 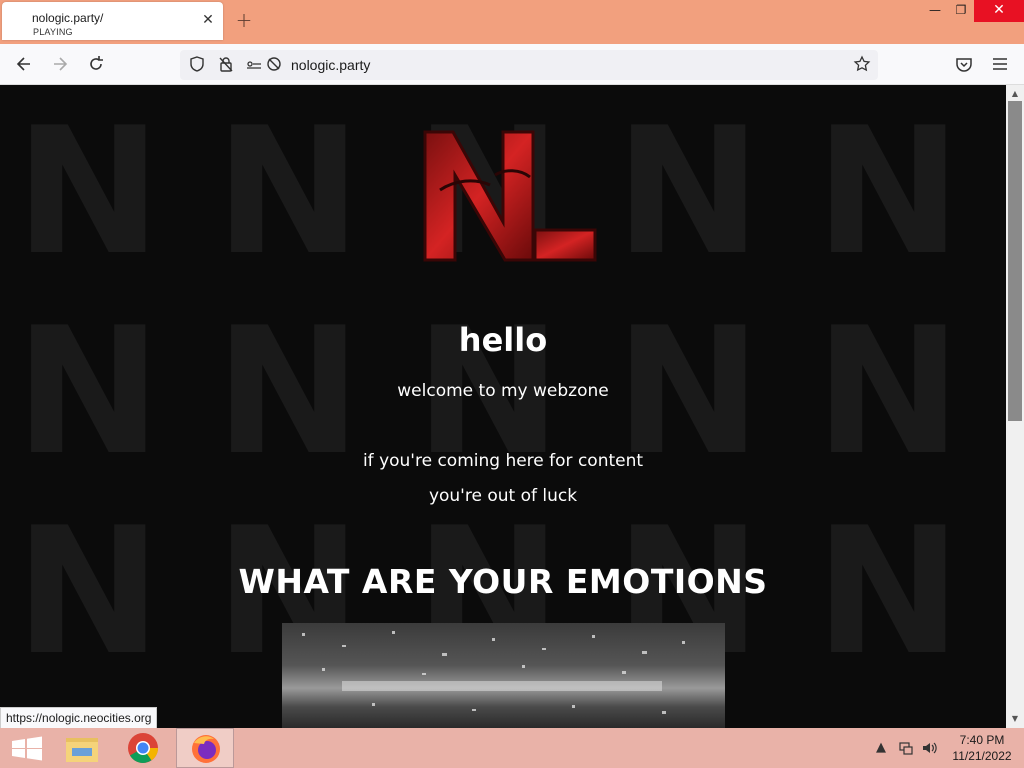 I want to click on restore-icon: ❐, so click(x=961, y=11).